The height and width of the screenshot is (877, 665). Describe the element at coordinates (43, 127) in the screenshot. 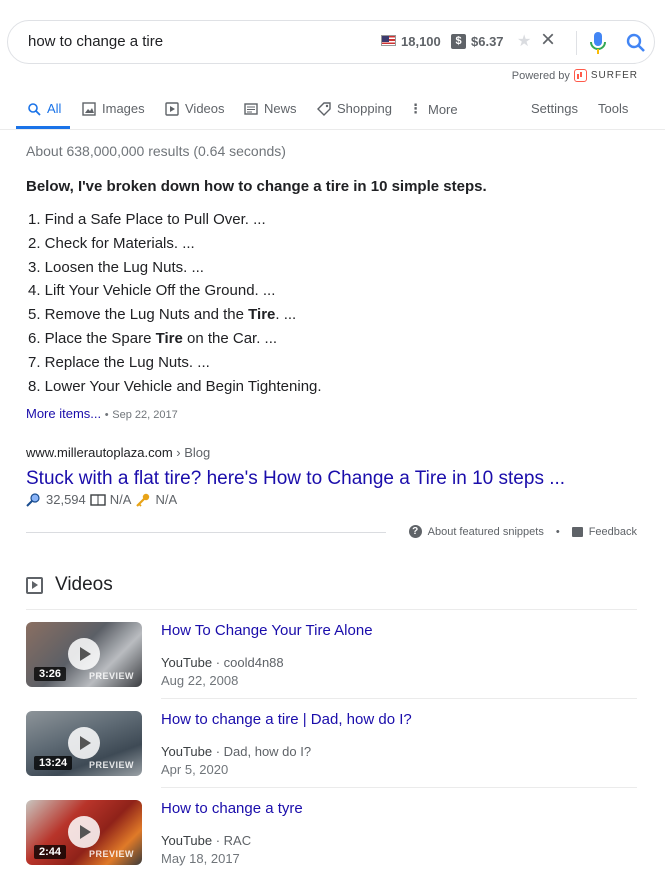

I see `active-tab-indicator` at that location.